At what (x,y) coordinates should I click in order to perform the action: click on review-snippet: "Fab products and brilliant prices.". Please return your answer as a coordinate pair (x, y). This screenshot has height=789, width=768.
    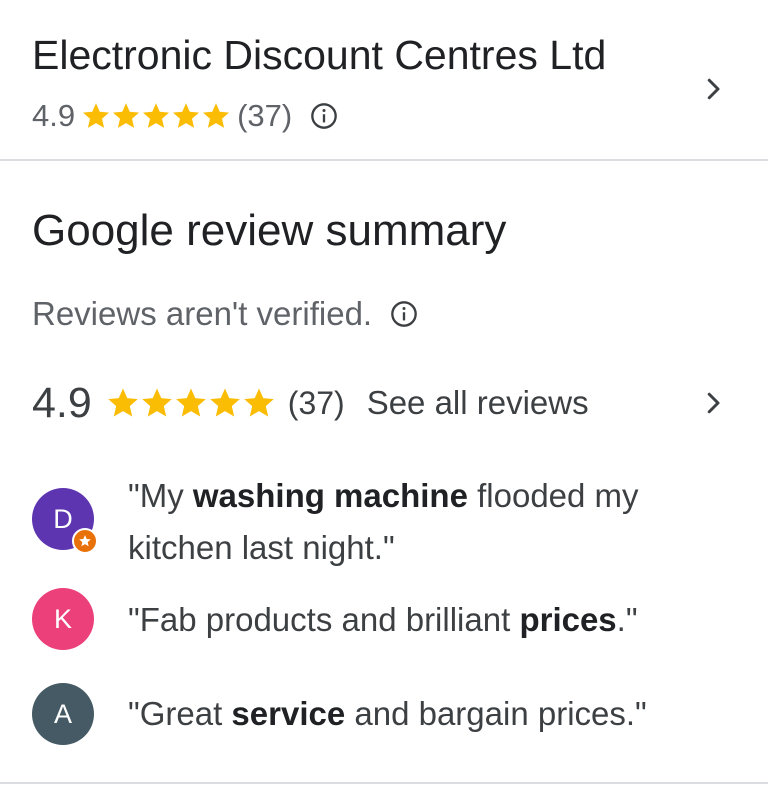
    Looking at the image, I should click on (428, 620).